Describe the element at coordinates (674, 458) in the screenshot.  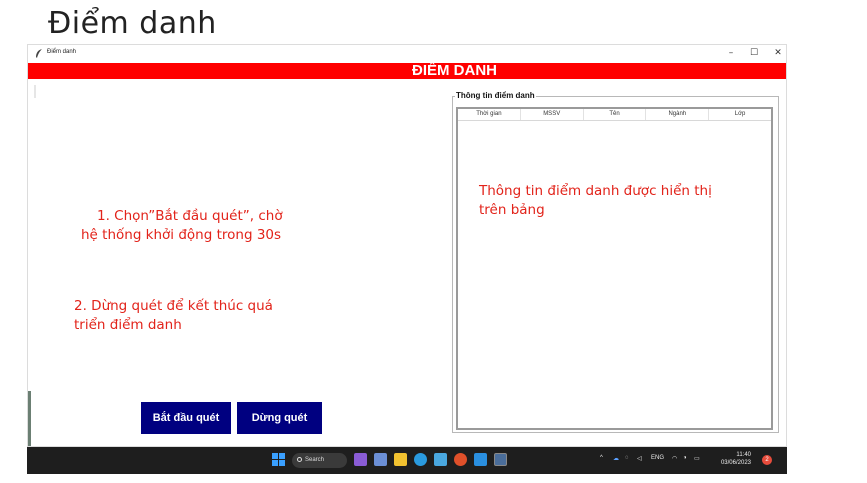
I see `wifi-icon: ◠` at that location.